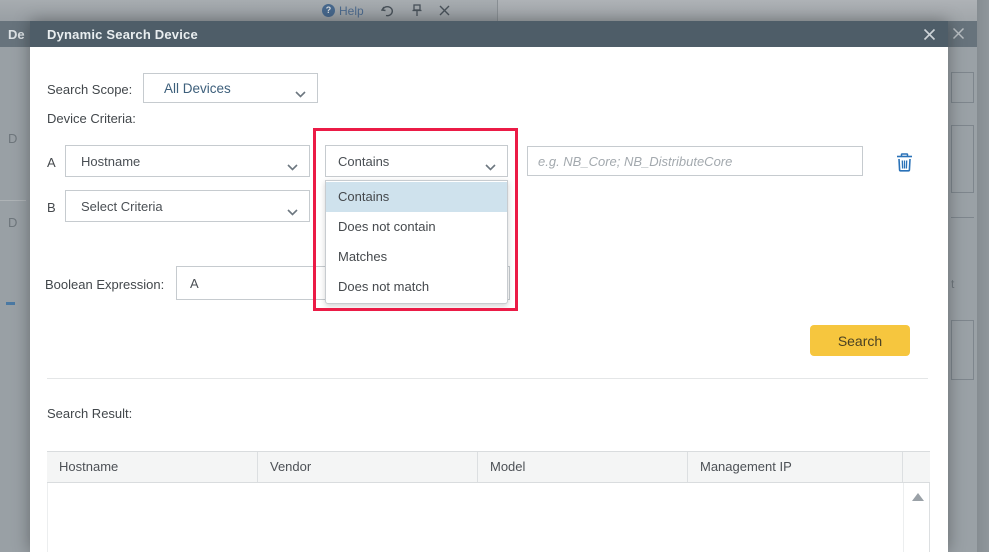 The height and width of the screenshot is (552, 989). What do you see at coordinates (903, 517) in the screenshot?
I see `scrollbar-track-divider` at bounding box center [903, 517].